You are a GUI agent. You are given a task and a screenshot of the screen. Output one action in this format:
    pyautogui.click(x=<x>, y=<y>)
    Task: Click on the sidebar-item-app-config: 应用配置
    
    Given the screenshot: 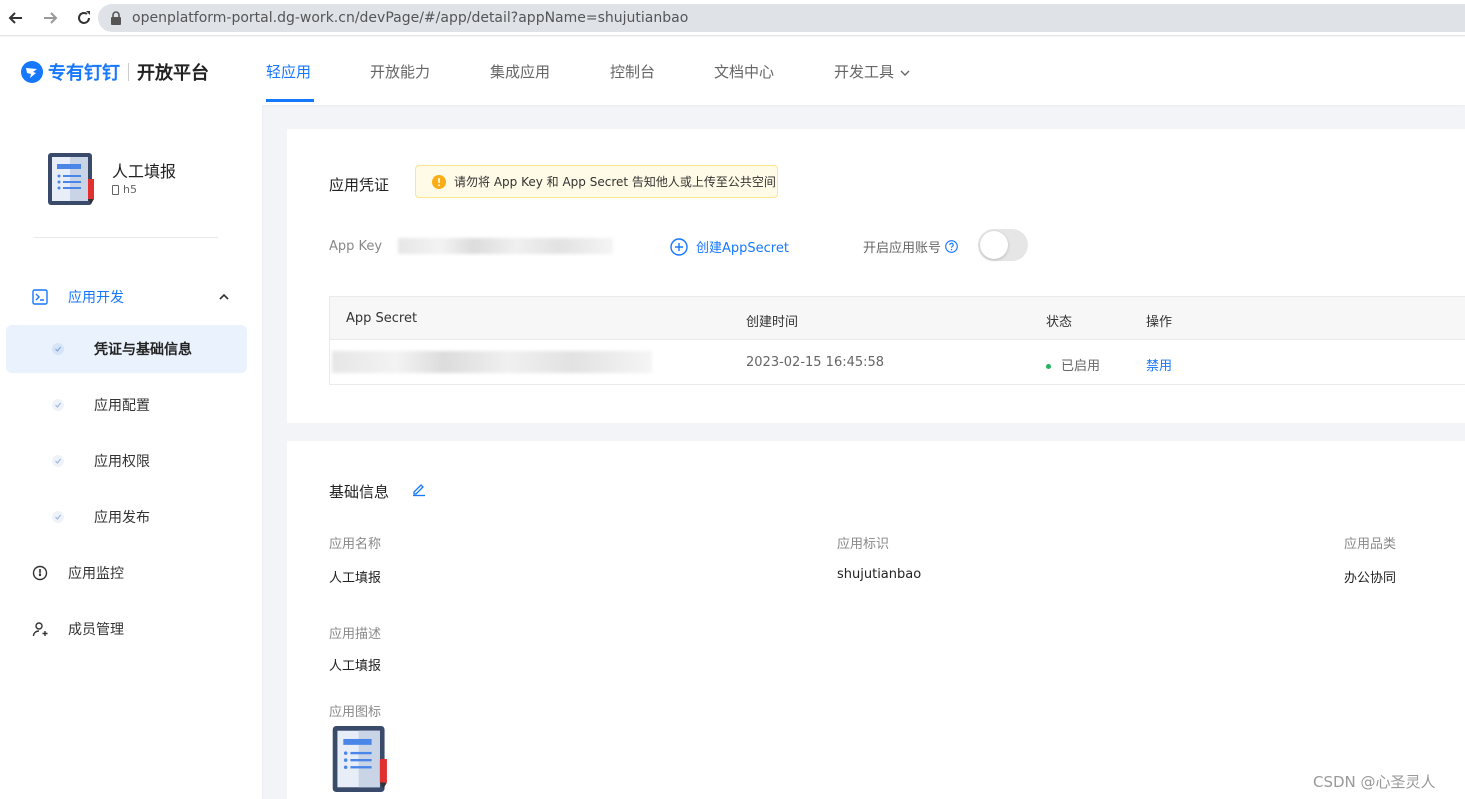 What is the action you would take?
    pyautogui.click(x=126, y=405)
    